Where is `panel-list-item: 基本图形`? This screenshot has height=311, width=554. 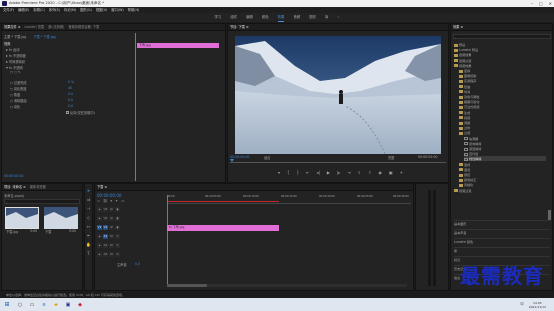 panel-list-item: 基本图形 is located at coordinates (502, 223).